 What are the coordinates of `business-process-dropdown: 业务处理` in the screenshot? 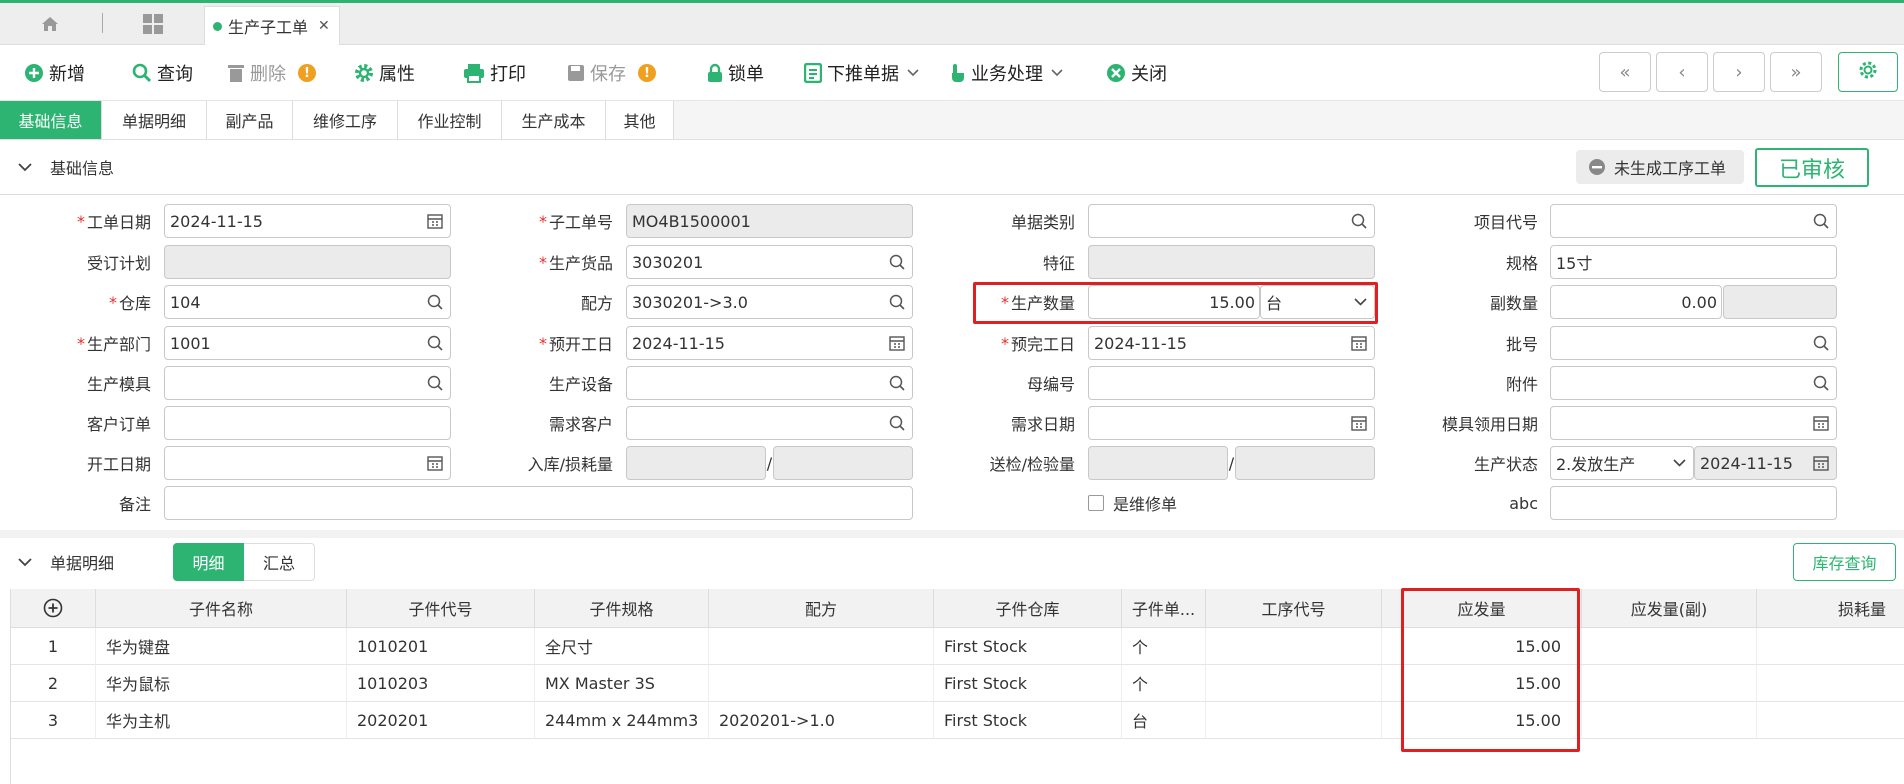 It's located at (1006, 73).